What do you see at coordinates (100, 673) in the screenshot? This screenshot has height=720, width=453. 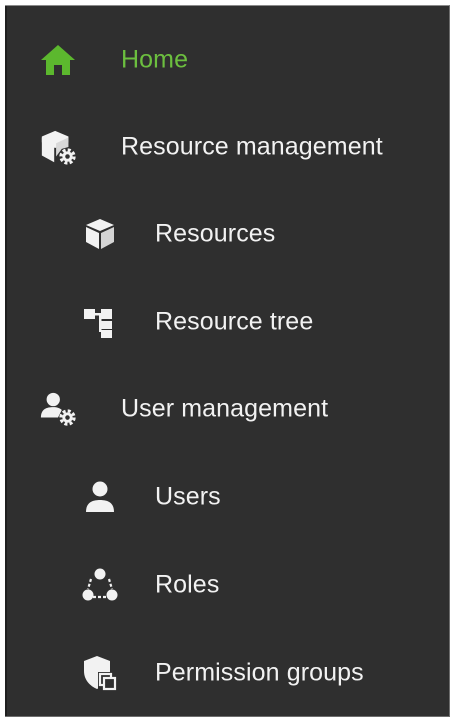 I see `permission-groups-icon` at bounding box center [100, 673].